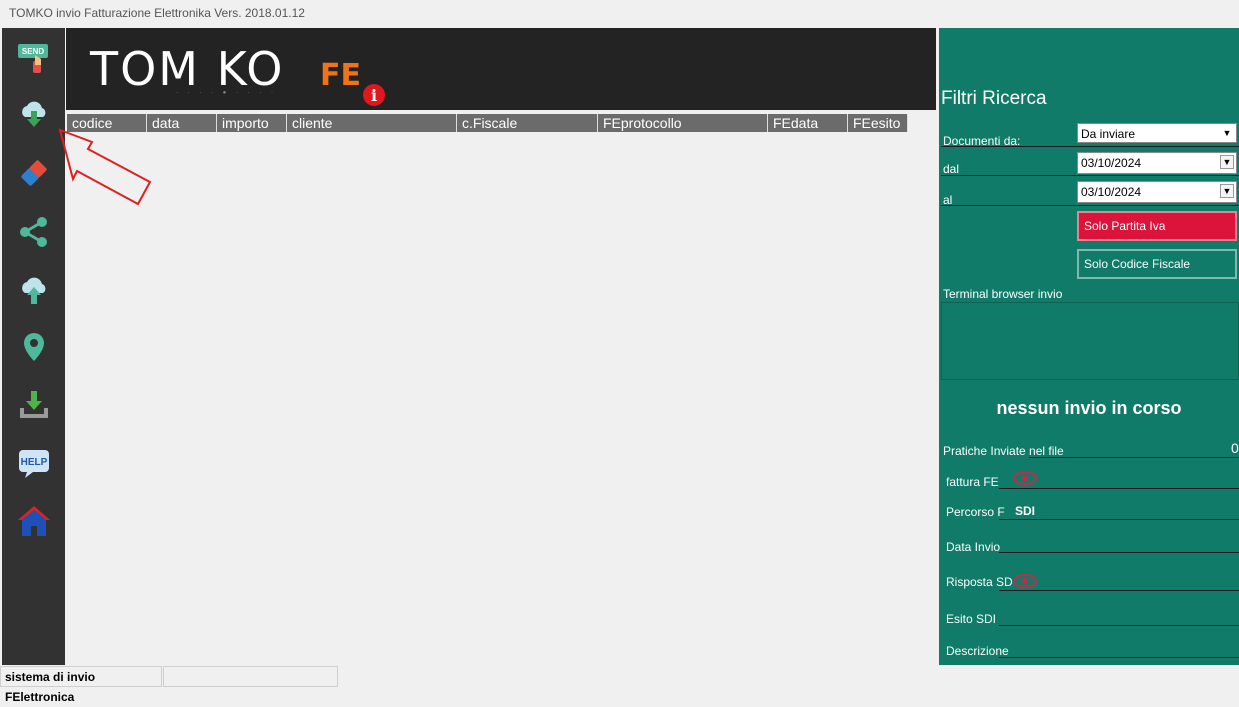 The image size is (1239, 707). Describe the element at coordinates (374, 95) in the screenshot. I see `info-icon: i` at that location.